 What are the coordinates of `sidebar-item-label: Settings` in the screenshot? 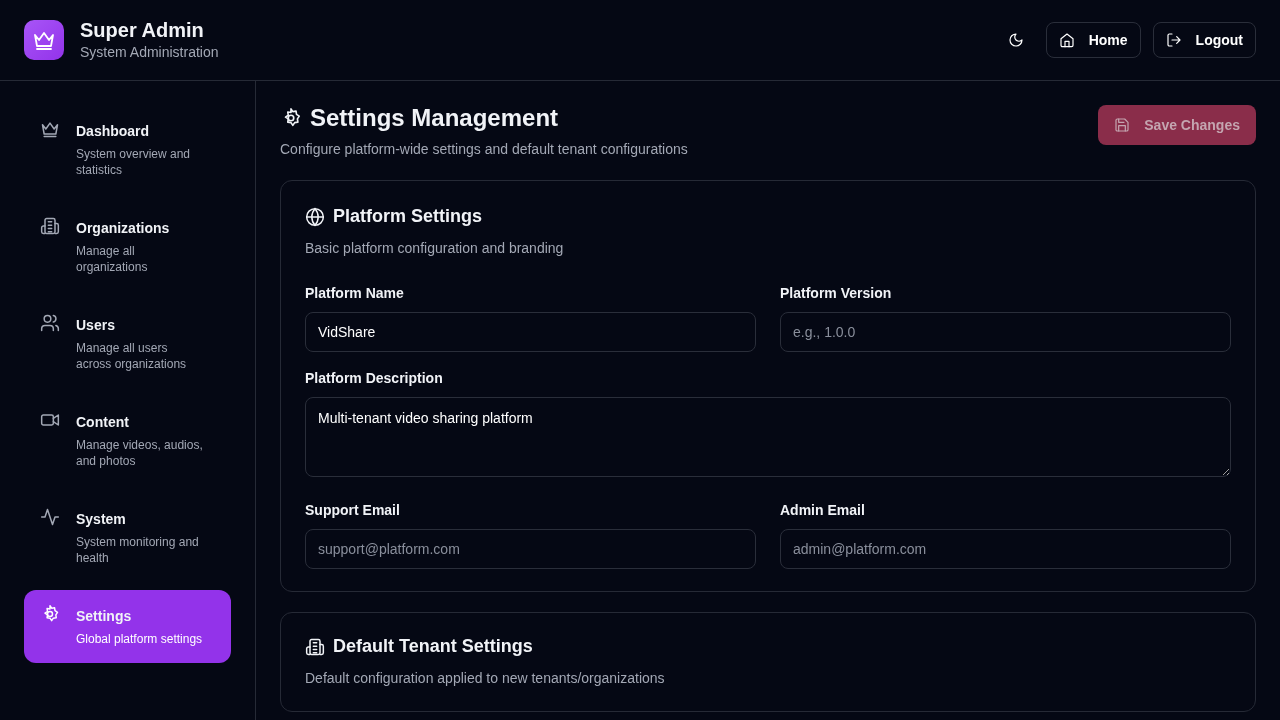 It's located at (104, 616).